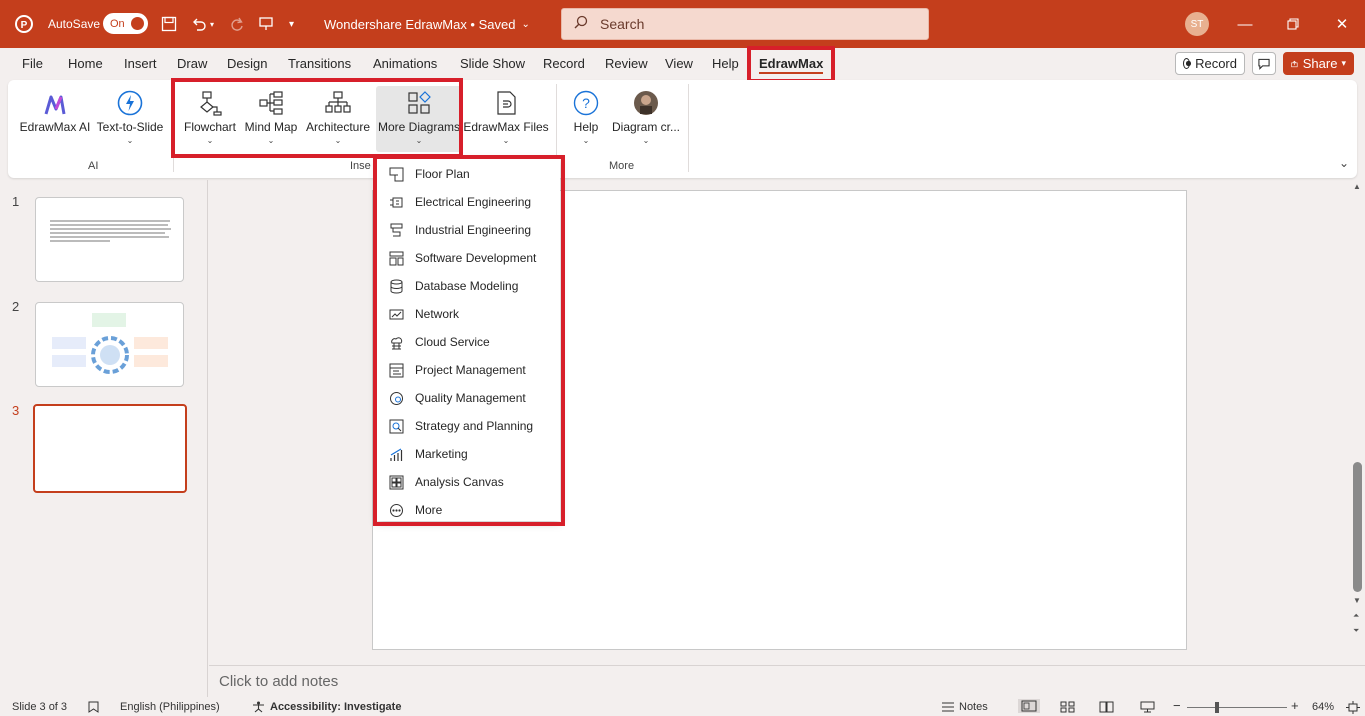 Image resolution: width=1365 pixels, height=716 pixels. What do you see at coordinates (1067, 707) in the screenshot?
I see `slide-sorter-icon` at bounding box center [1067, 707].